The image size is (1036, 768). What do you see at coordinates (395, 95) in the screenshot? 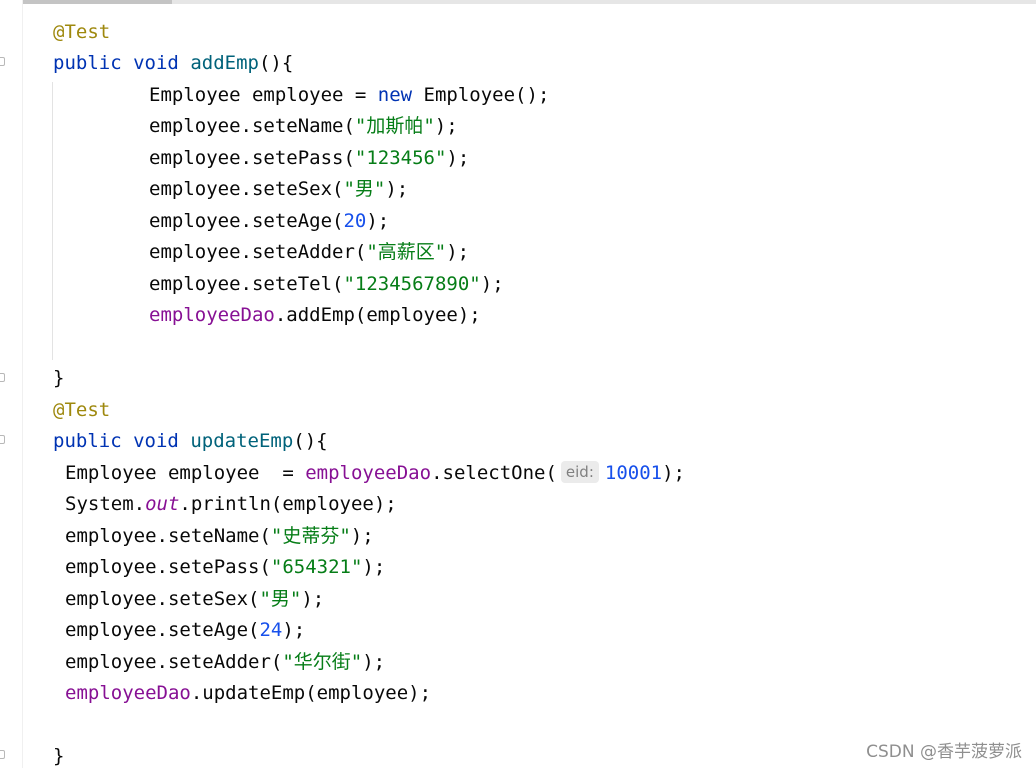
I see `keyword-new: new` at bounding box center [395, 95].